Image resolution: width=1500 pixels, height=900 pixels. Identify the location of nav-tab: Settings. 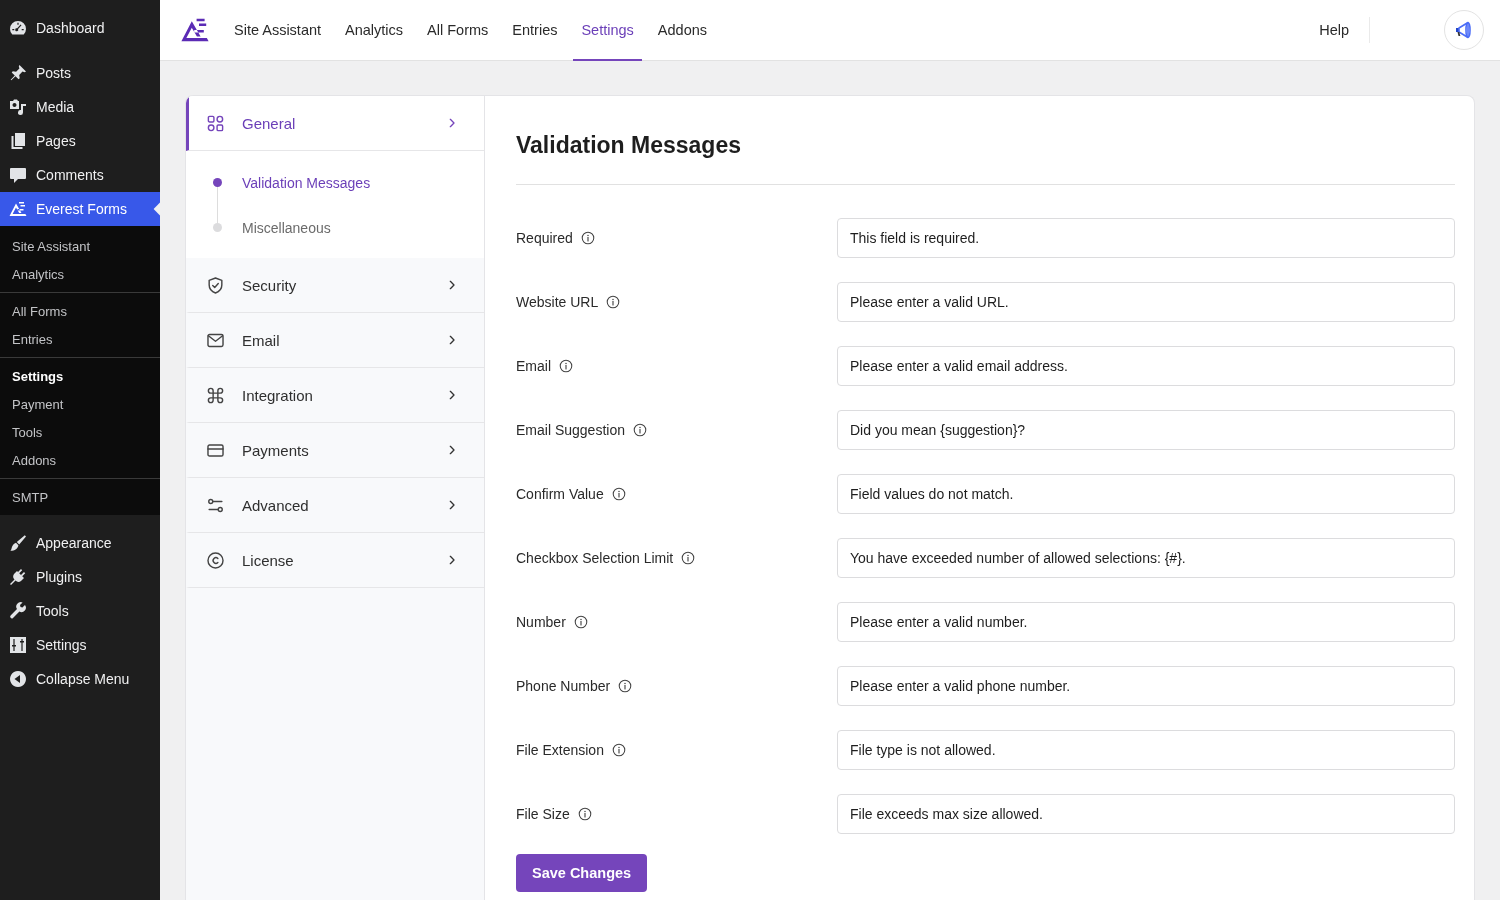
(607, 30).